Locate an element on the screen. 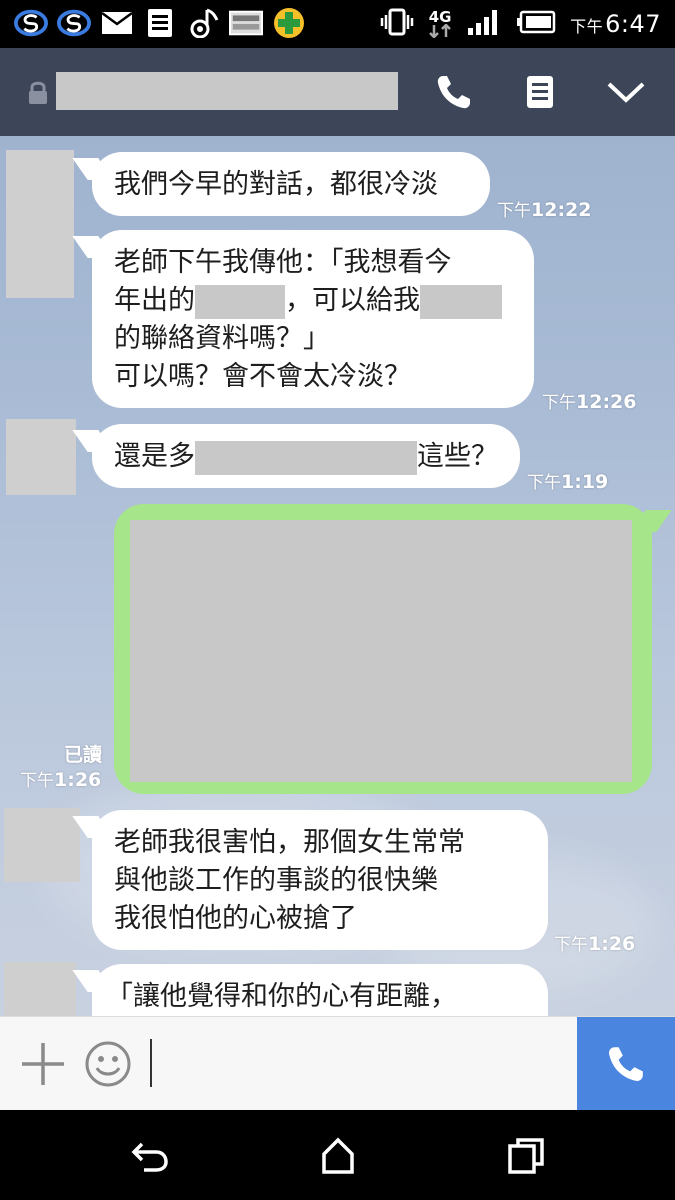  image-icon is located at coordinates (246, 23).